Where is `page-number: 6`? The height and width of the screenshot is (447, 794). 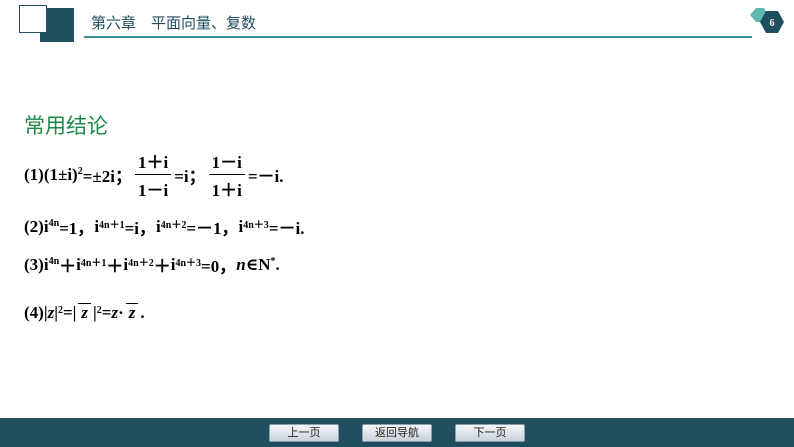 page-number: 6 is located at coordinates (772, 23).